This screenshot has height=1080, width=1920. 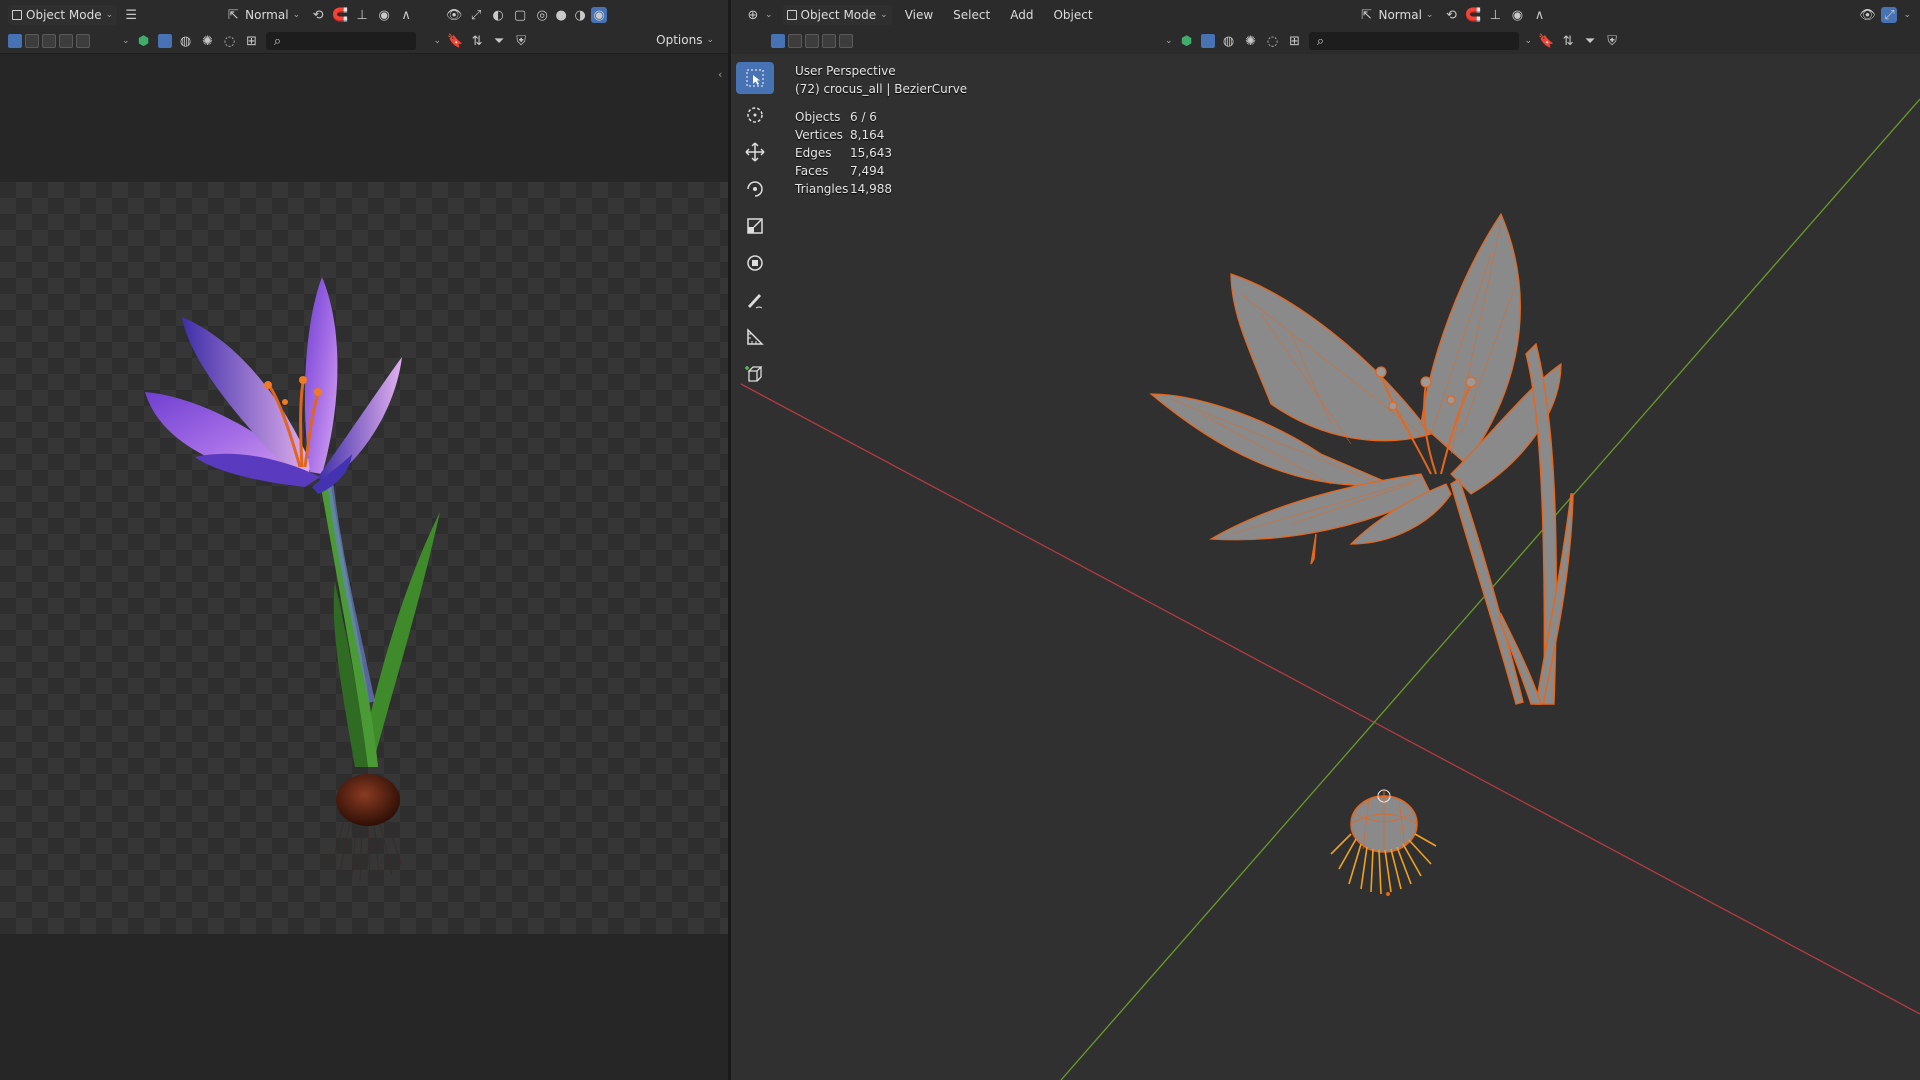 I want to click on menu-add: Add, so click(x=1021, y=15).